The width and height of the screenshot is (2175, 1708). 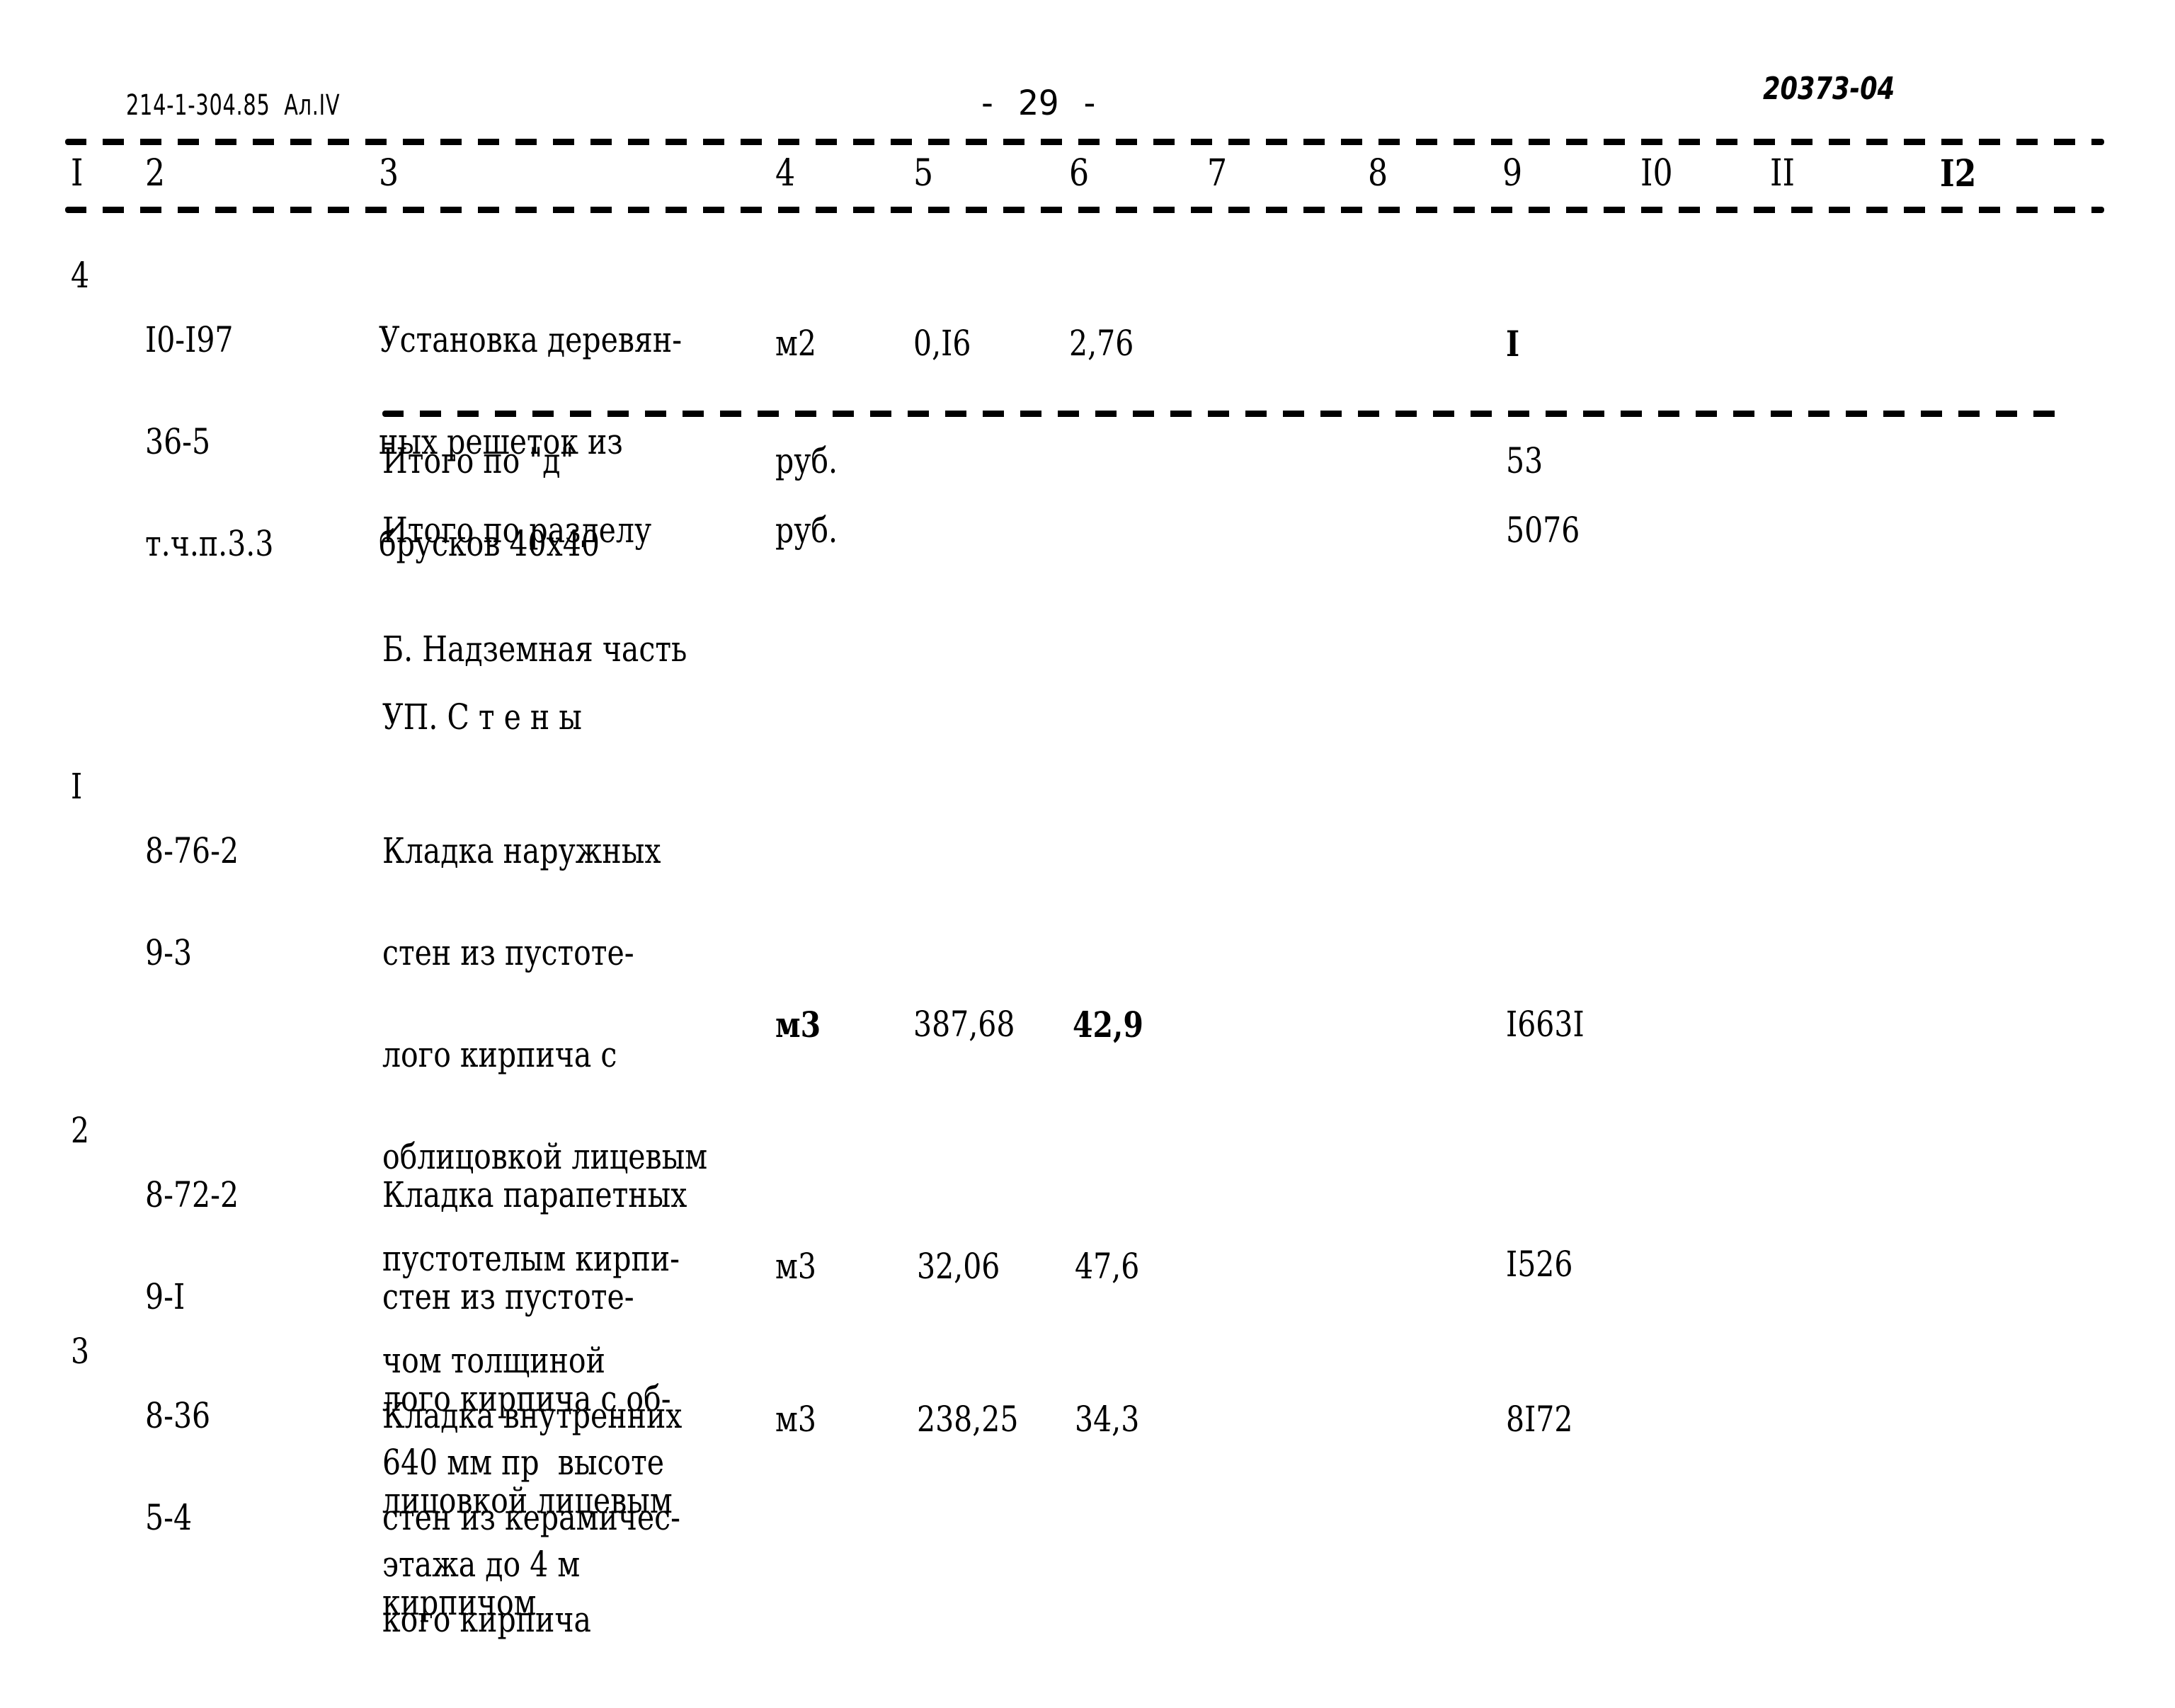 I want to click on column-header: 4, so click(x=785, y=173).